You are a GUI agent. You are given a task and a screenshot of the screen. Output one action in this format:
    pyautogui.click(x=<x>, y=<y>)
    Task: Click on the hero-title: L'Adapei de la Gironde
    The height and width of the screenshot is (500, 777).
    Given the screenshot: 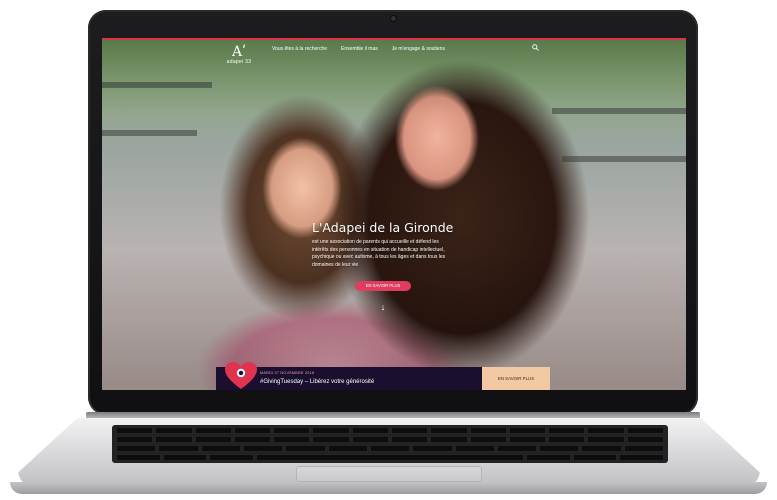 What is the action you would take?
    pyautogui.click(x=383, y=227)
    